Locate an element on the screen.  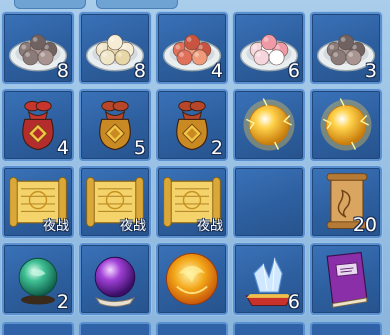
inventory-slot: 5 is located at coordinates (115, 125).